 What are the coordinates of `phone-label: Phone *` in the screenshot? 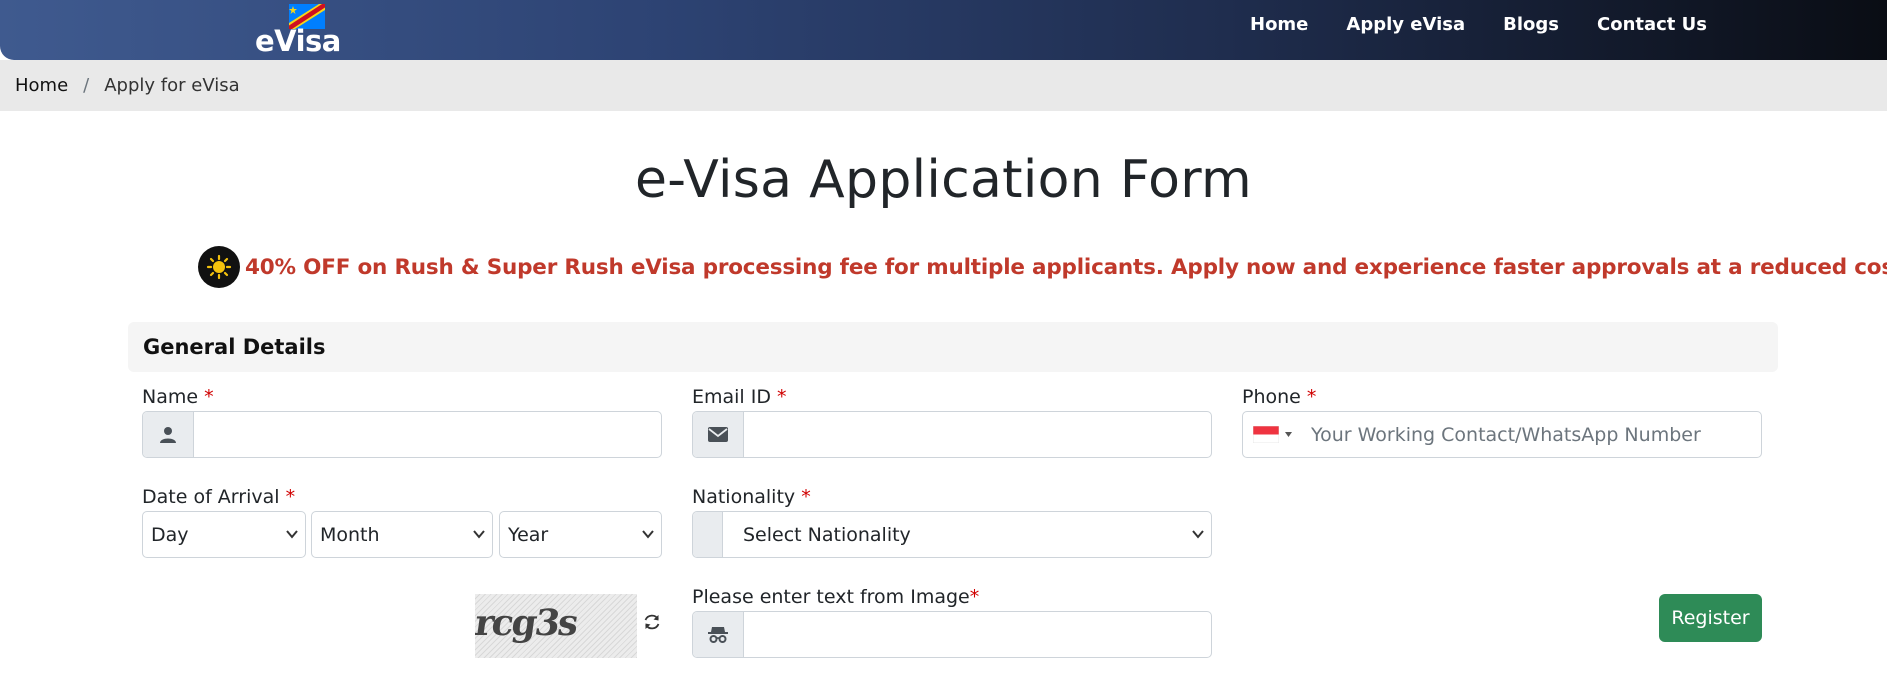 It's located at (1279, 397).